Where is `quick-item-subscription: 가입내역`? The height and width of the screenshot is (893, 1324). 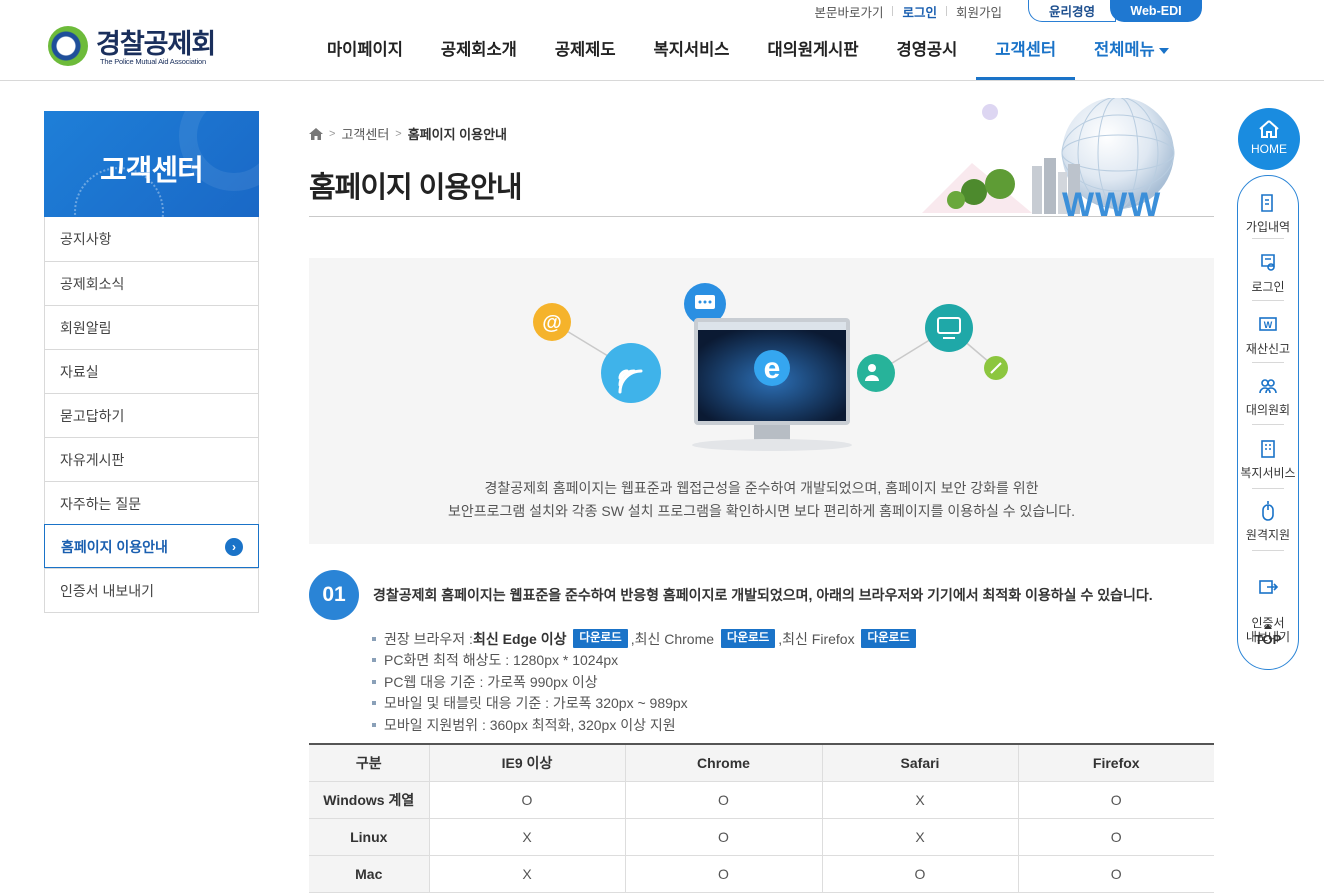 quick-item-subscription: 가입내역 is located at coordinates (1268, 213).